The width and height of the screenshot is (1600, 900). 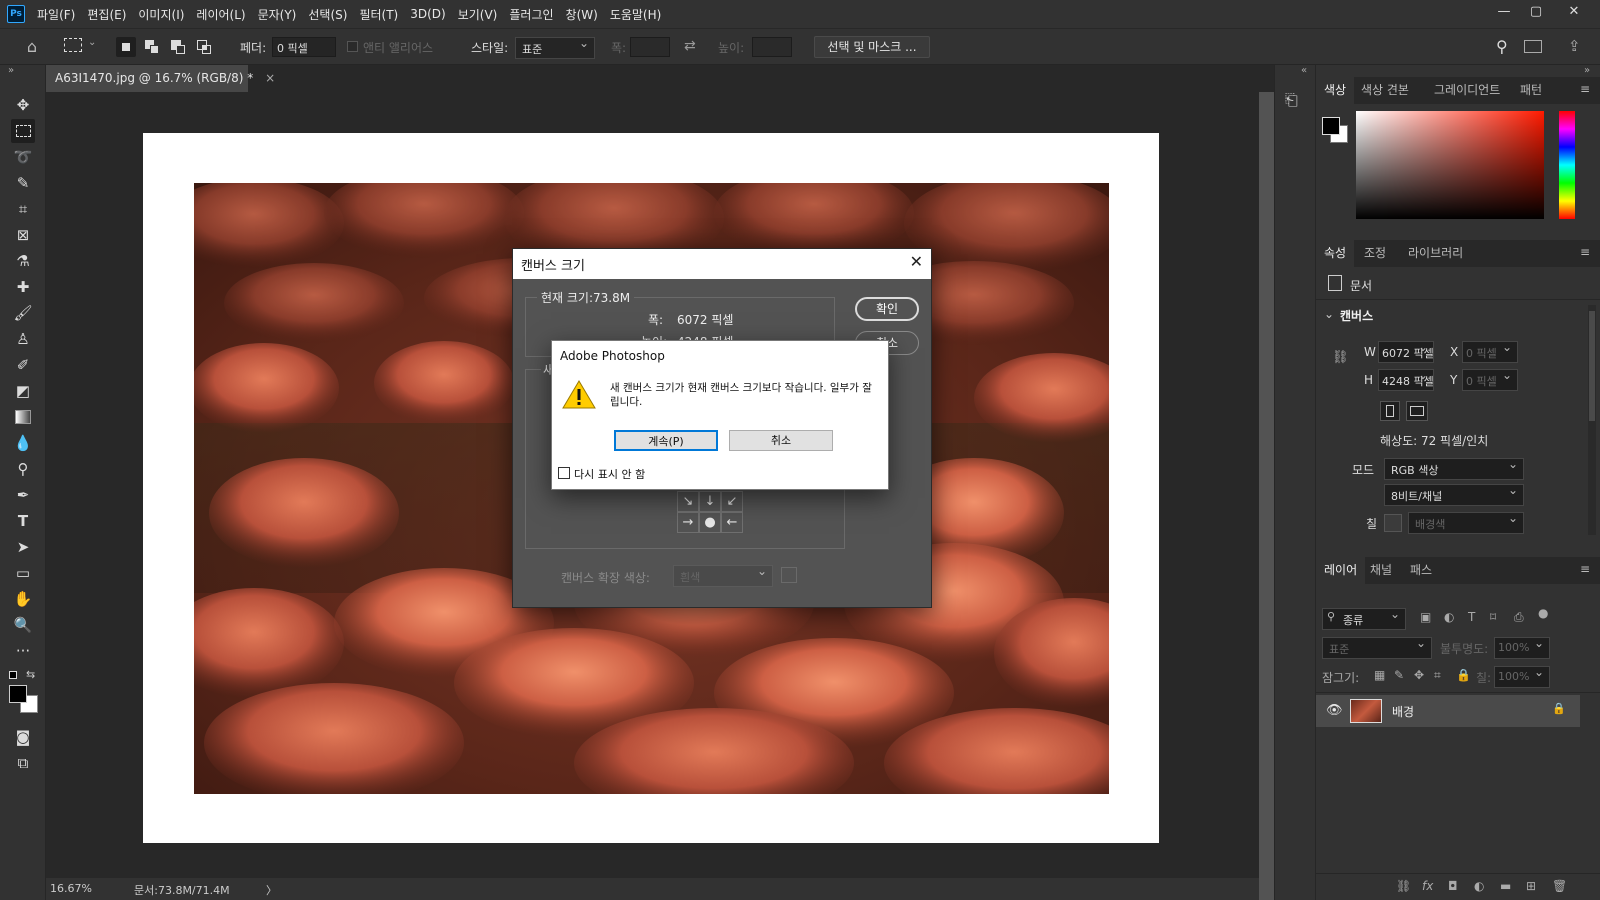 I want to click on pen-tool-icon: ✒, so click(x=23, y=495).